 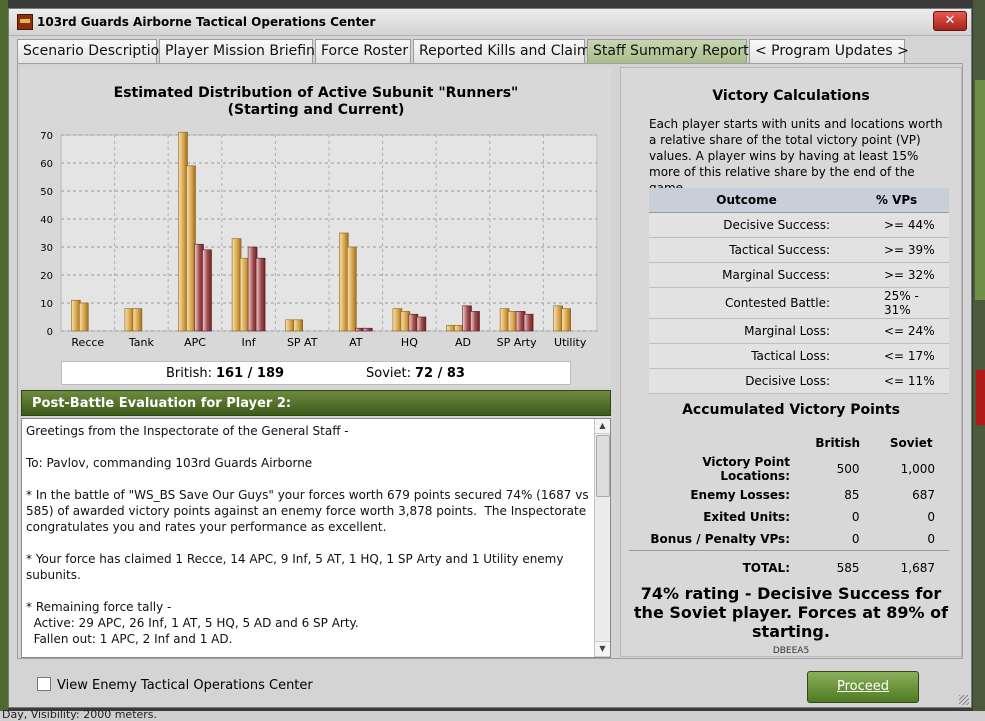 I want to click on tab-staff-summary-report: Staff Summary Report, so click(x=668, y=51).